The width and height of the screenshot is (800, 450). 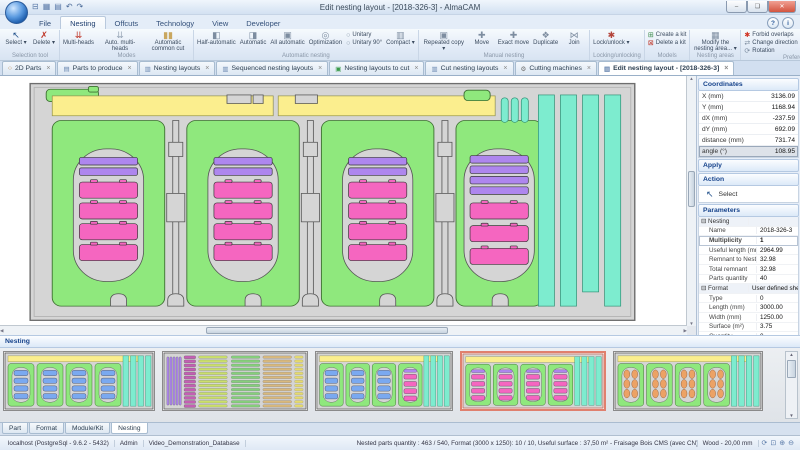 What do you see at coordinates (44, 41) in the screenshot?
I see `delete-button: ✗ Delete ▾` at bounding box center [44, 41].